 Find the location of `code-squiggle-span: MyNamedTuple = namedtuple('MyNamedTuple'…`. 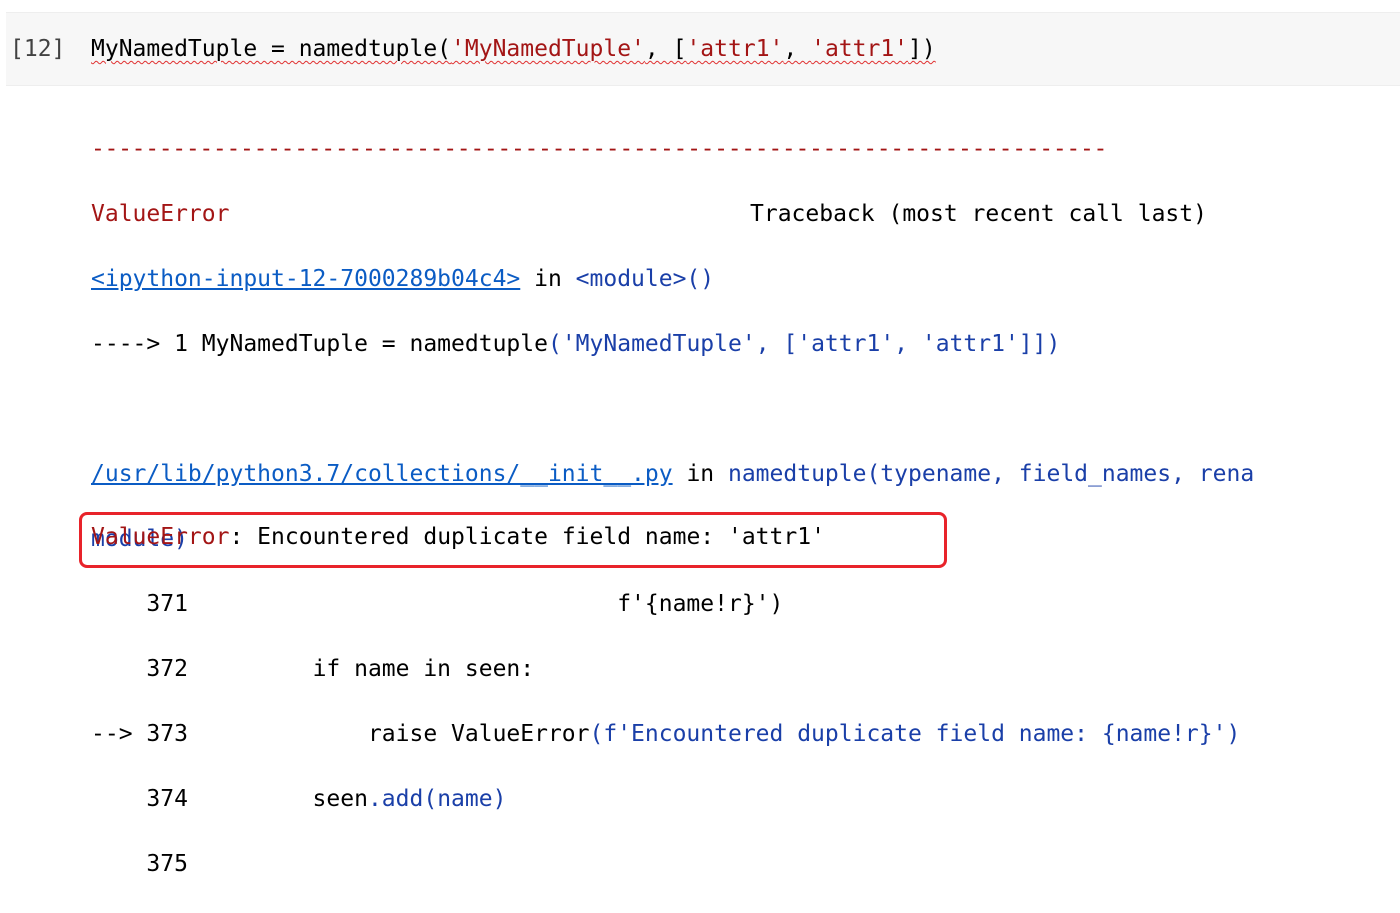

code-squiggle-span: MyNamedTuple = namedtuple('MyNamedTuple'… is located at coordinates (513, 49).